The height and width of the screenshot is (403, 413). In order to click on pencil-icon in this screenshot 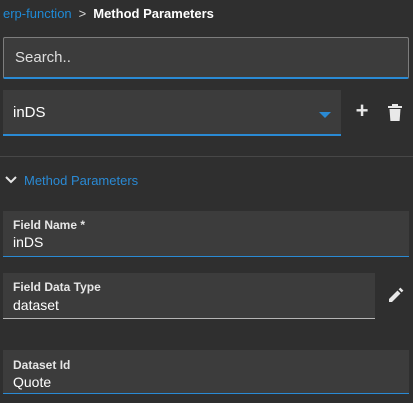, I will do `click(396, 294)`.